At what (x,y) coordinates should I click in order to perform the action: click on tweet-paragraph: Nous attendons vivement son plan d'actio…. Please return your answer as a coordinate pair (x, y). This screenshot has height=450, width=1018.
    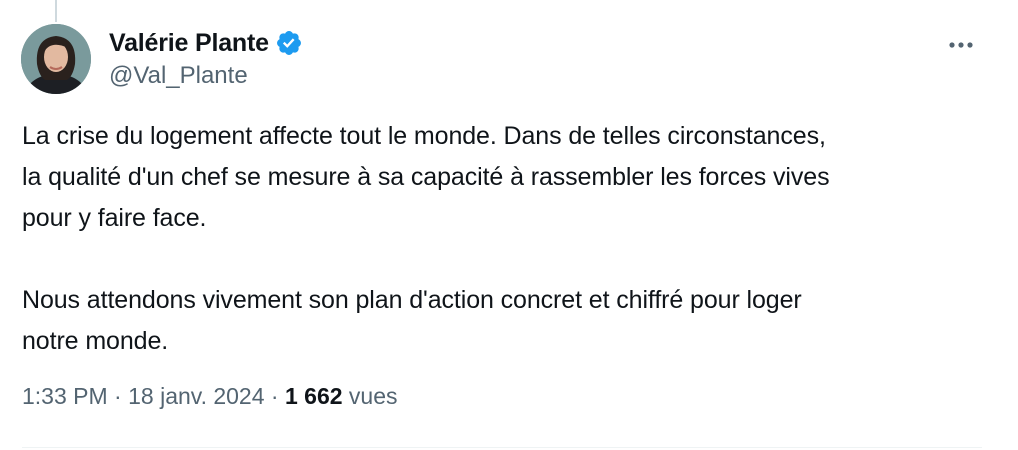
    Looking at the image, I should click on (412, 320).